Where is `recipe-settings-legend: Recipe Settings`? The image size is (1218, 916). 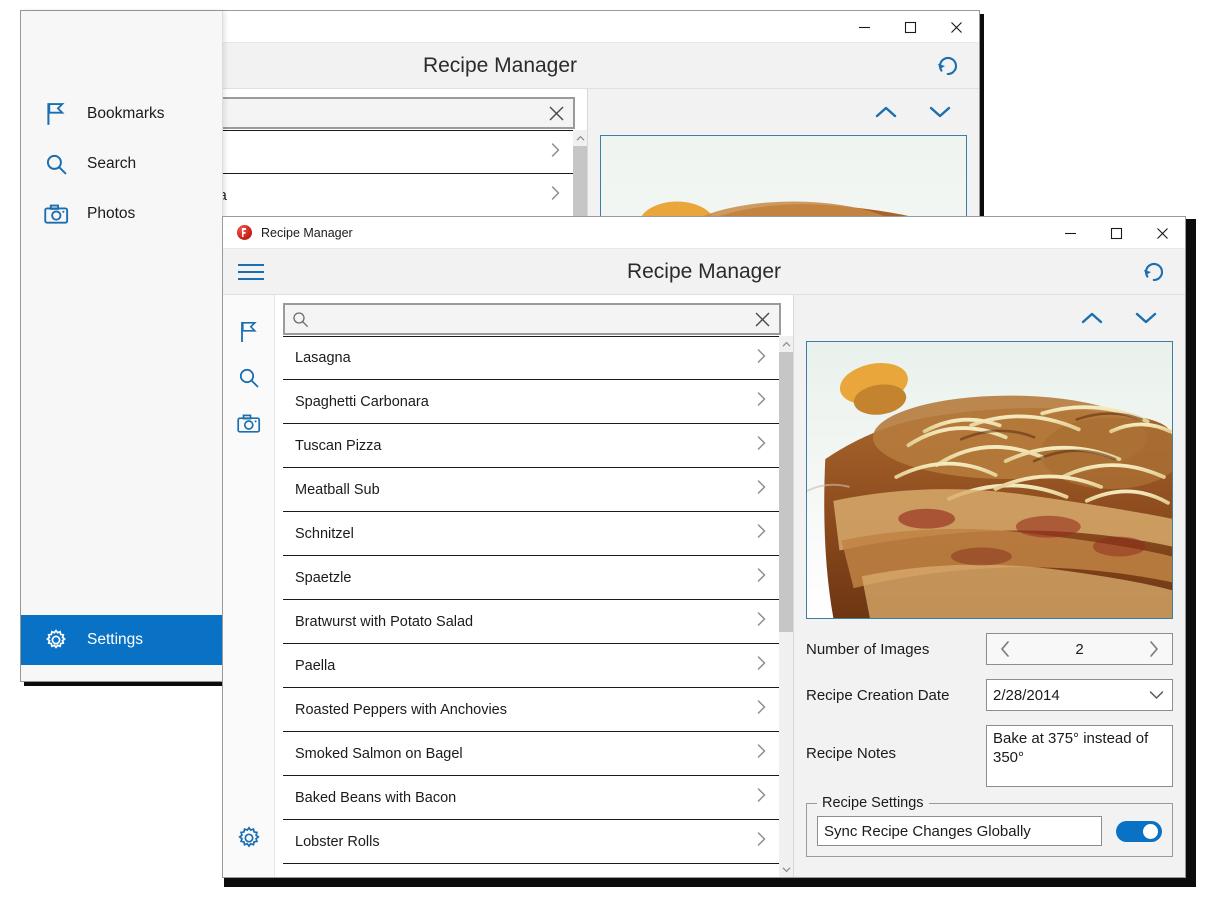
recipe-settings-legend: Recipe Settings is located at coordinates (873, 803).